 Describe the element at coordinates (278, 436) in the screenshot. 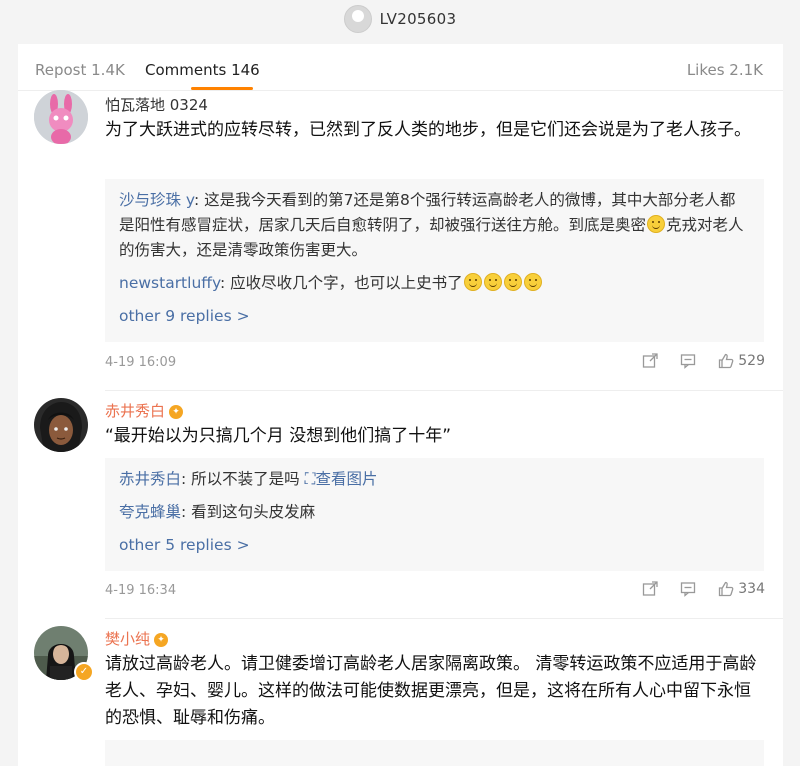

I see `comment-text: “最开始以为只搞几个月 没想到他们搞了十年”` at that location.